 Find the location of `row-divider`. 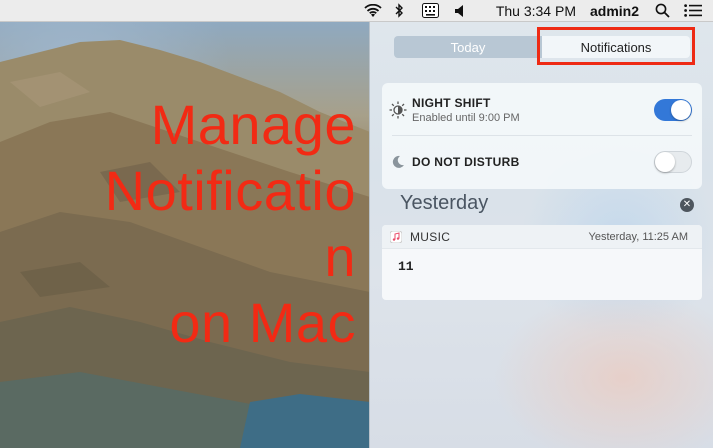

row-divider is located at coordinates (542, 135).